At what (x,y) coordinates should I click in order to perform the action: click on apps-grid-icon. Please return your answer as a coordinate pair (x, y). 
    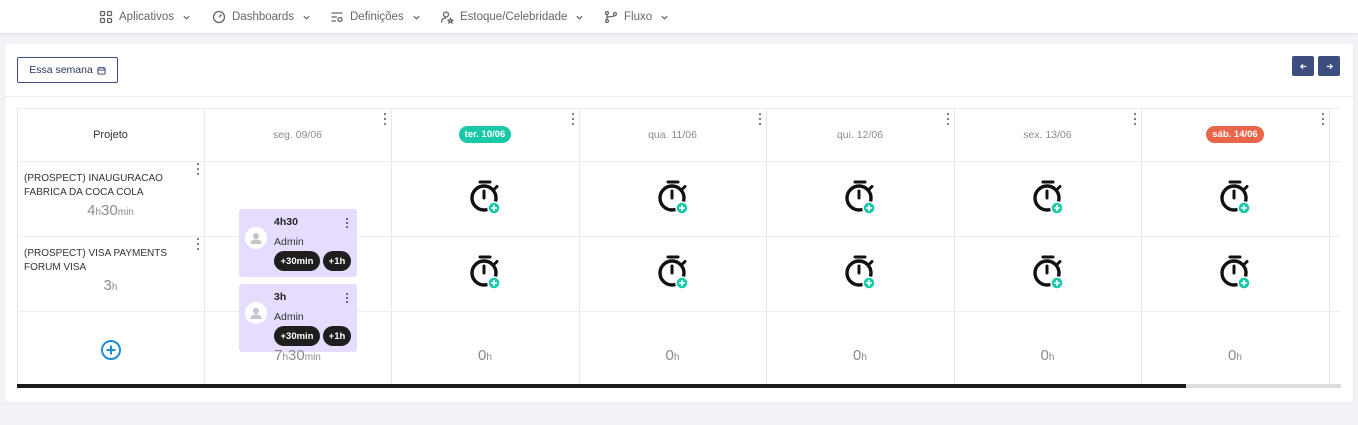
    Looking at the image, I should click on (106, 17).